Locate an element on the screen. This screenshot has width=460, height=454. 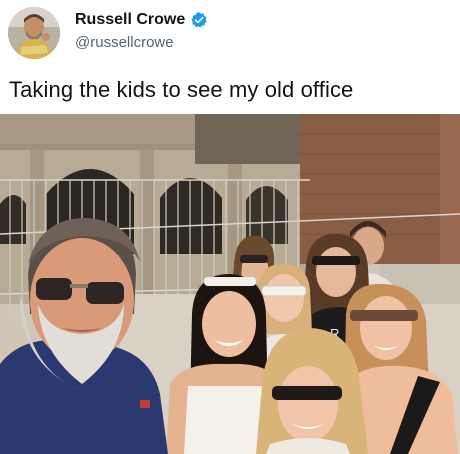
display-name: Russell Crowe is located at coordinates (130, 20).